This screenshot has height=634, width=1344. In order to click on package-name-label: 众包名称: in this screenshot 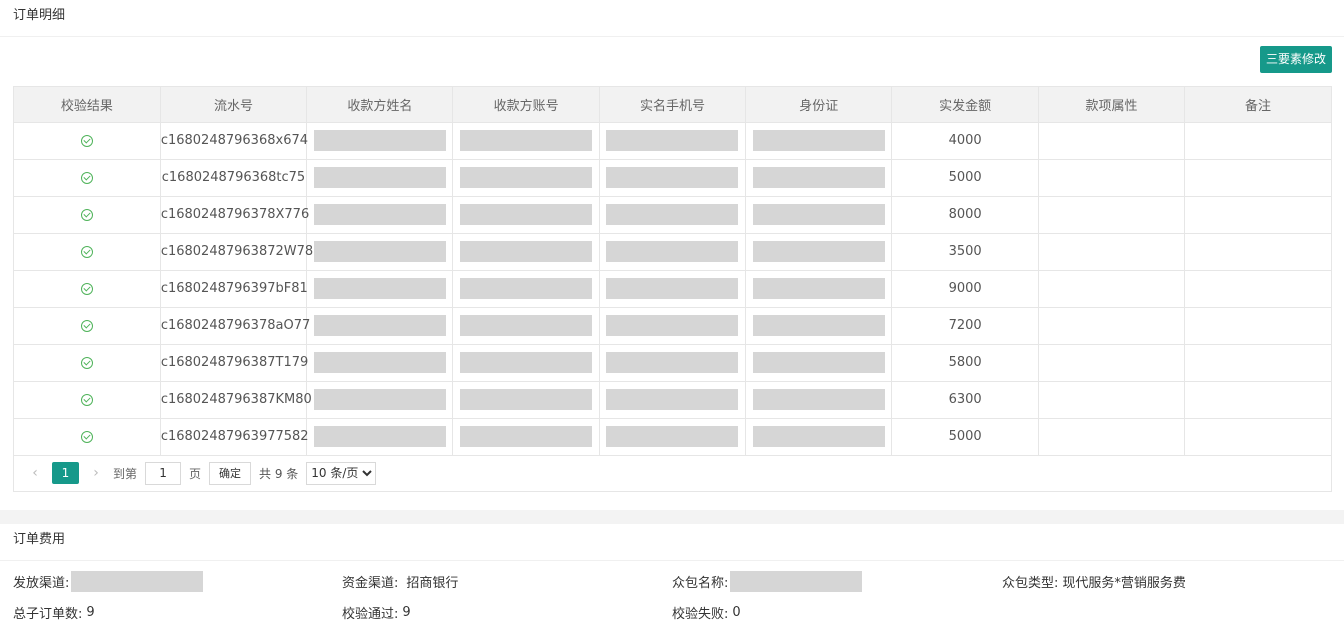, I will do `click(700, 583)`.